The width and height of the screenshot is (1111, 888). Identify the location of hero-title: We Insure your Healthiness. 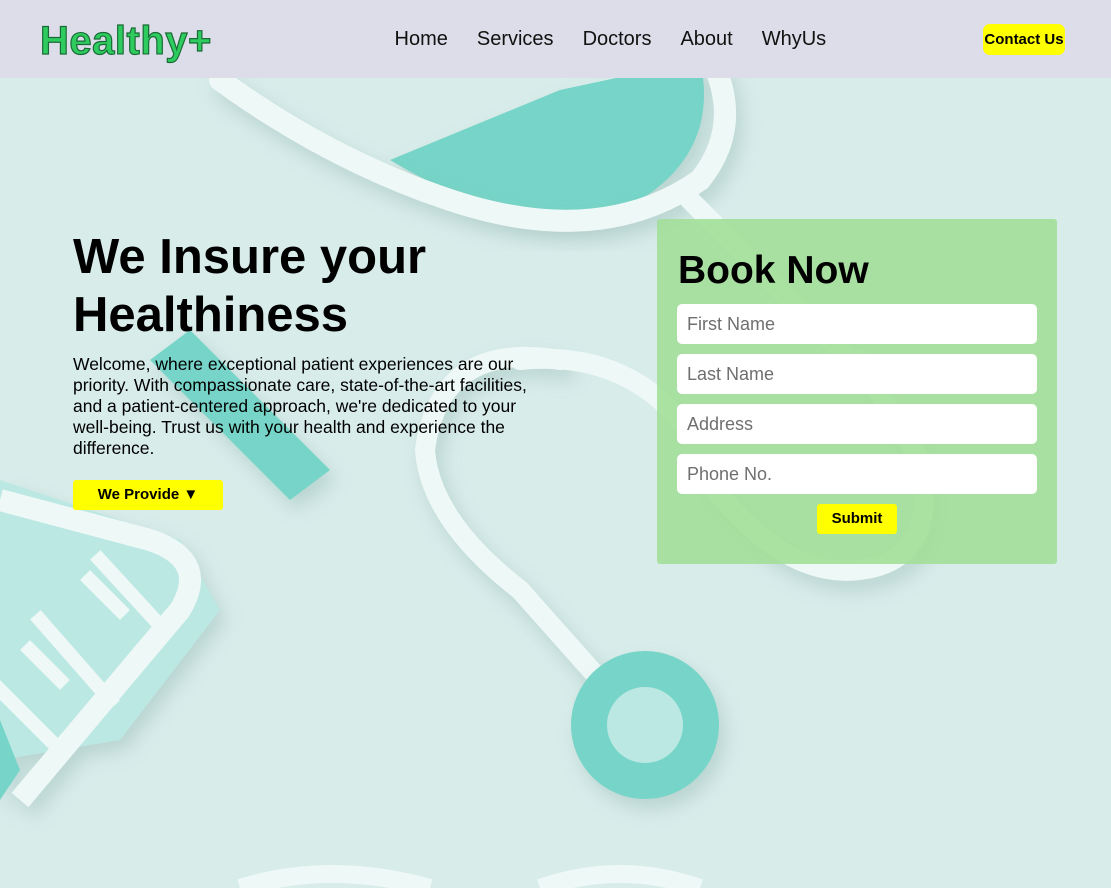
(313, 286).